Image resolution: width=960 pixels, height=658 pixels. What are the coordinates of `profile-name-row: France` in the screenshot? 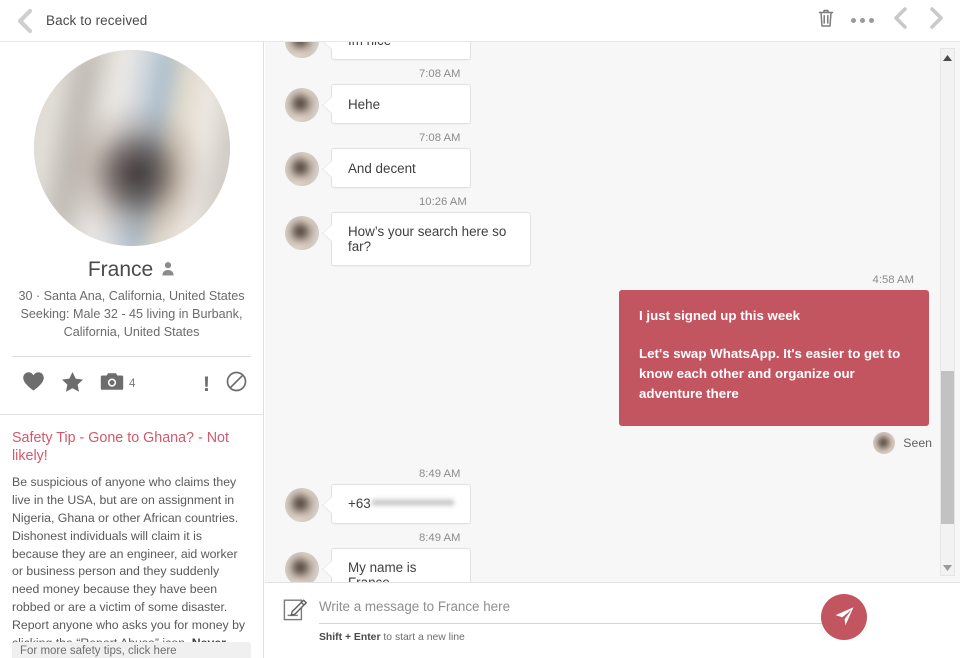 It's located at (131, 270).